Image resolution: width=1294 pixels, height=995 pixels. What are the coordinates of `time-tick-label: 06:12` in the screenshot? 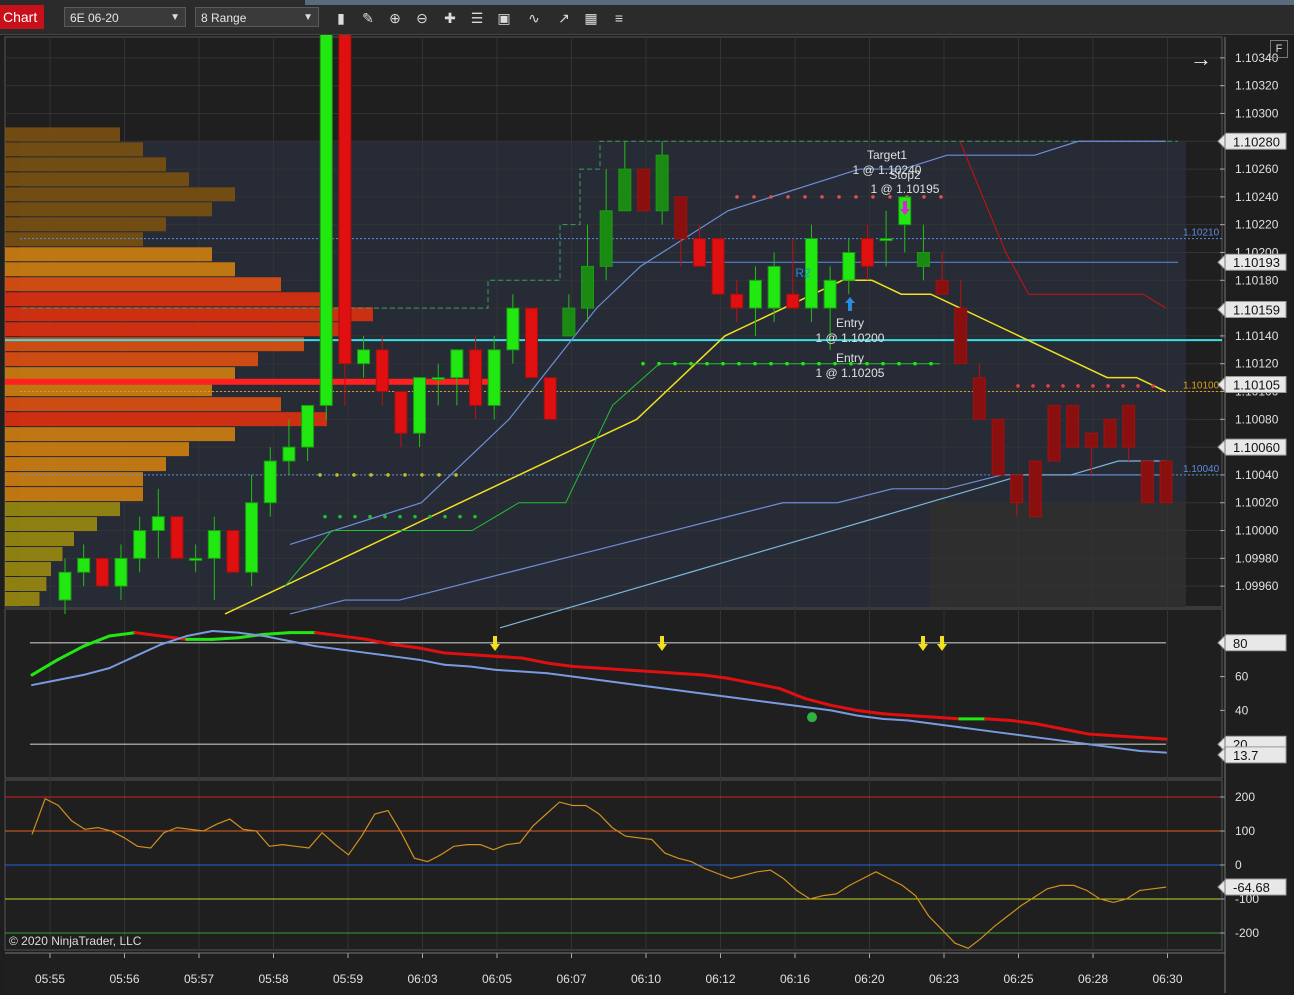 It's located at (720, 979).